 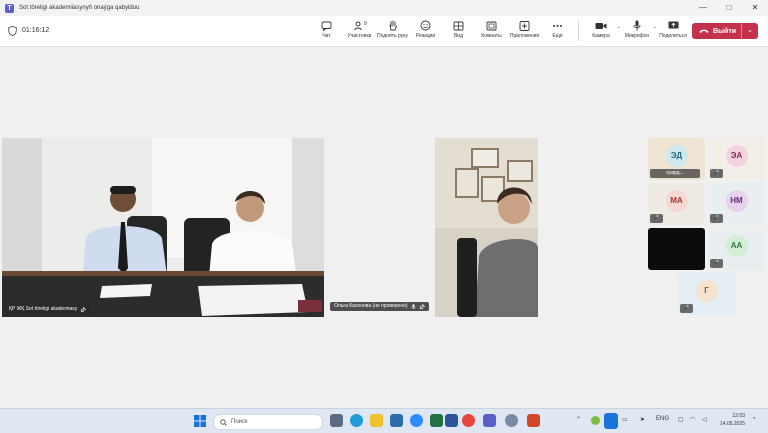 I want to click on view-button: Вид, so click(x=458, y=31).